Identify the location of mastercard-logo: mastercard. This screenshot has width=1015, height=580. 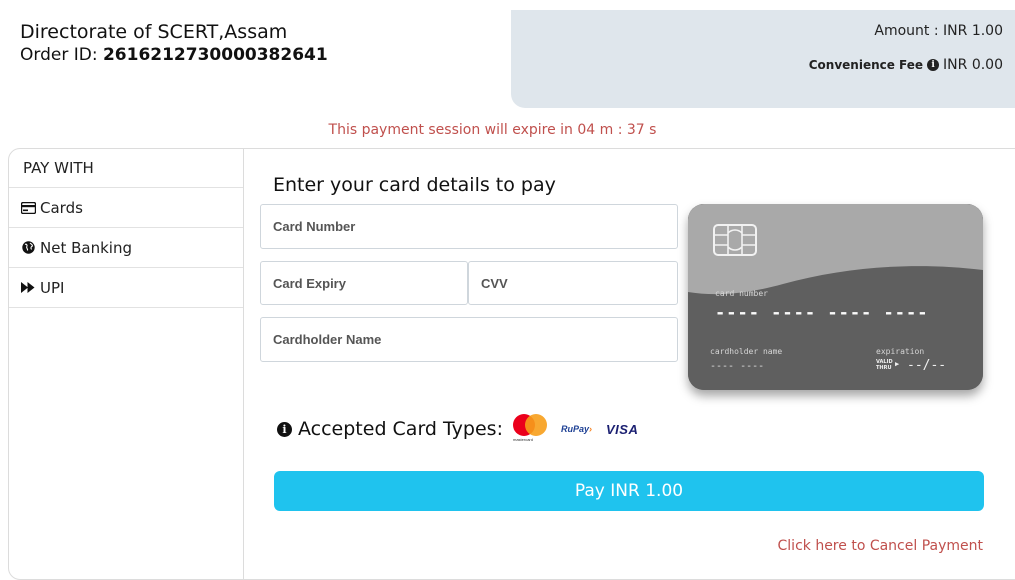
(529, 429).